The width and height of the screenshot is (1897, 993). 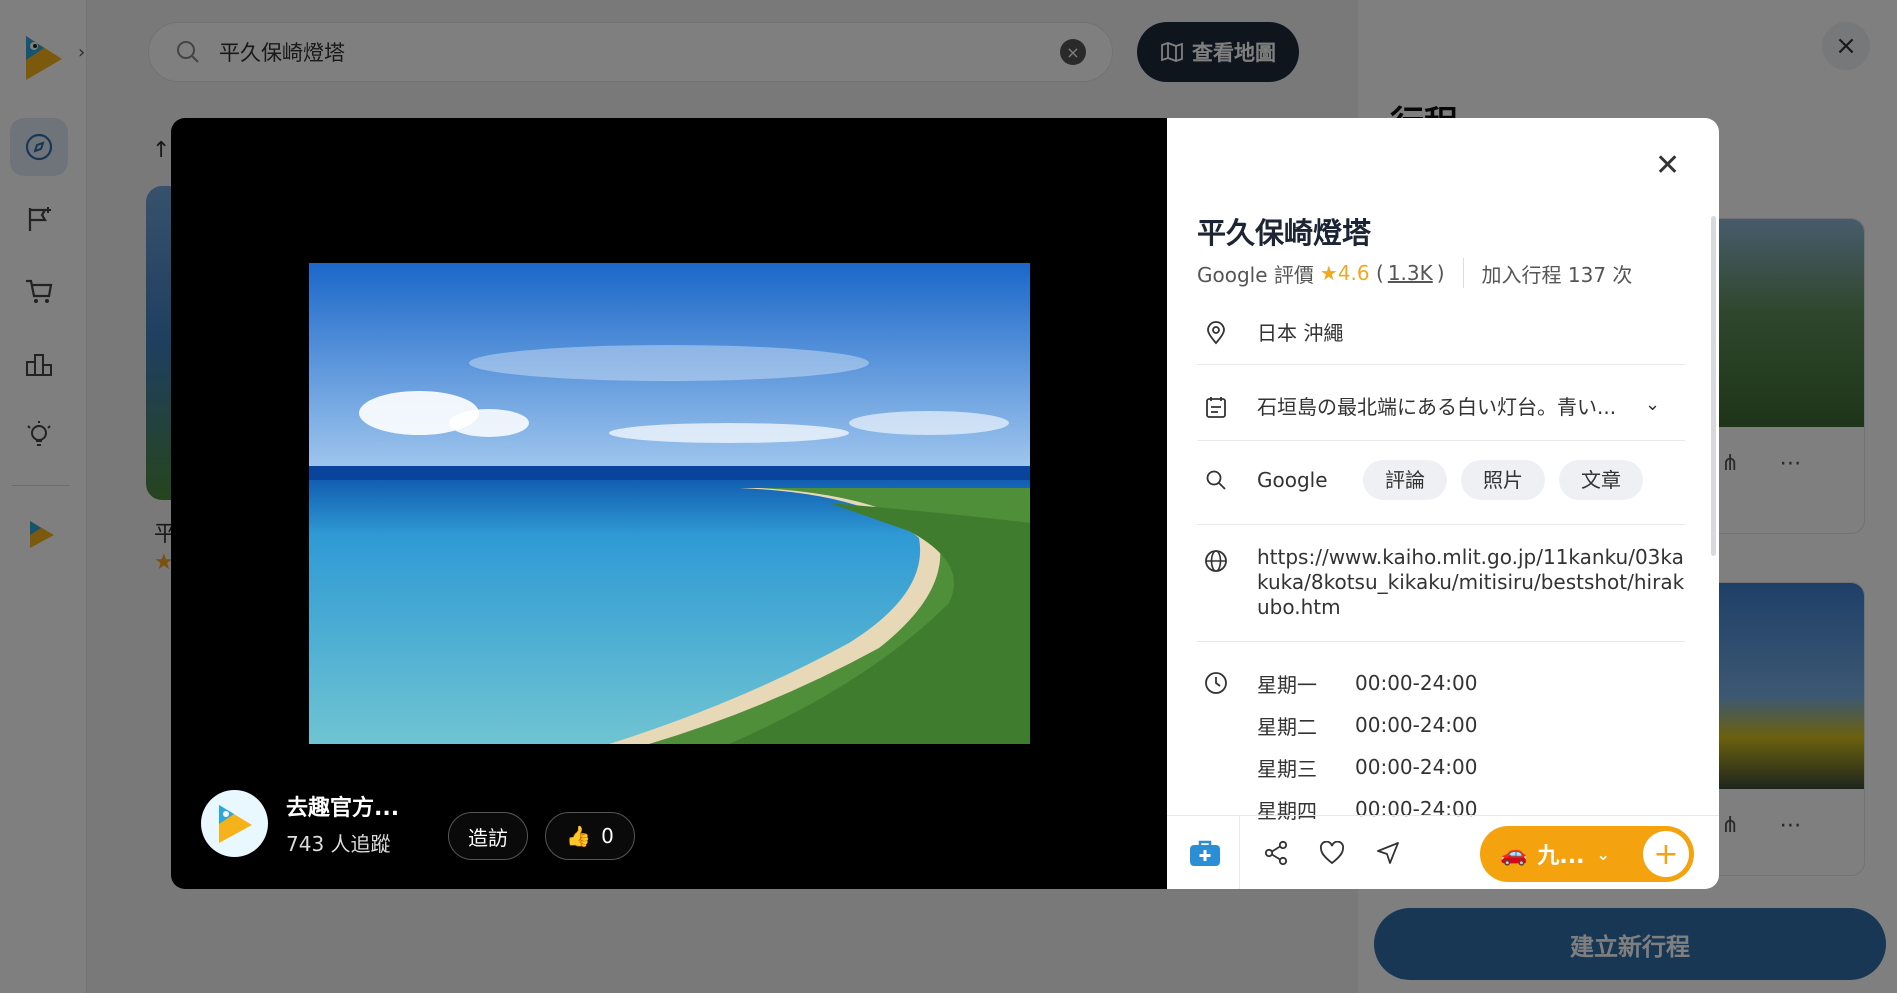 I want to click on photo-author: 去趣官方... 743 人追蹤, so click(x=300, y=823).